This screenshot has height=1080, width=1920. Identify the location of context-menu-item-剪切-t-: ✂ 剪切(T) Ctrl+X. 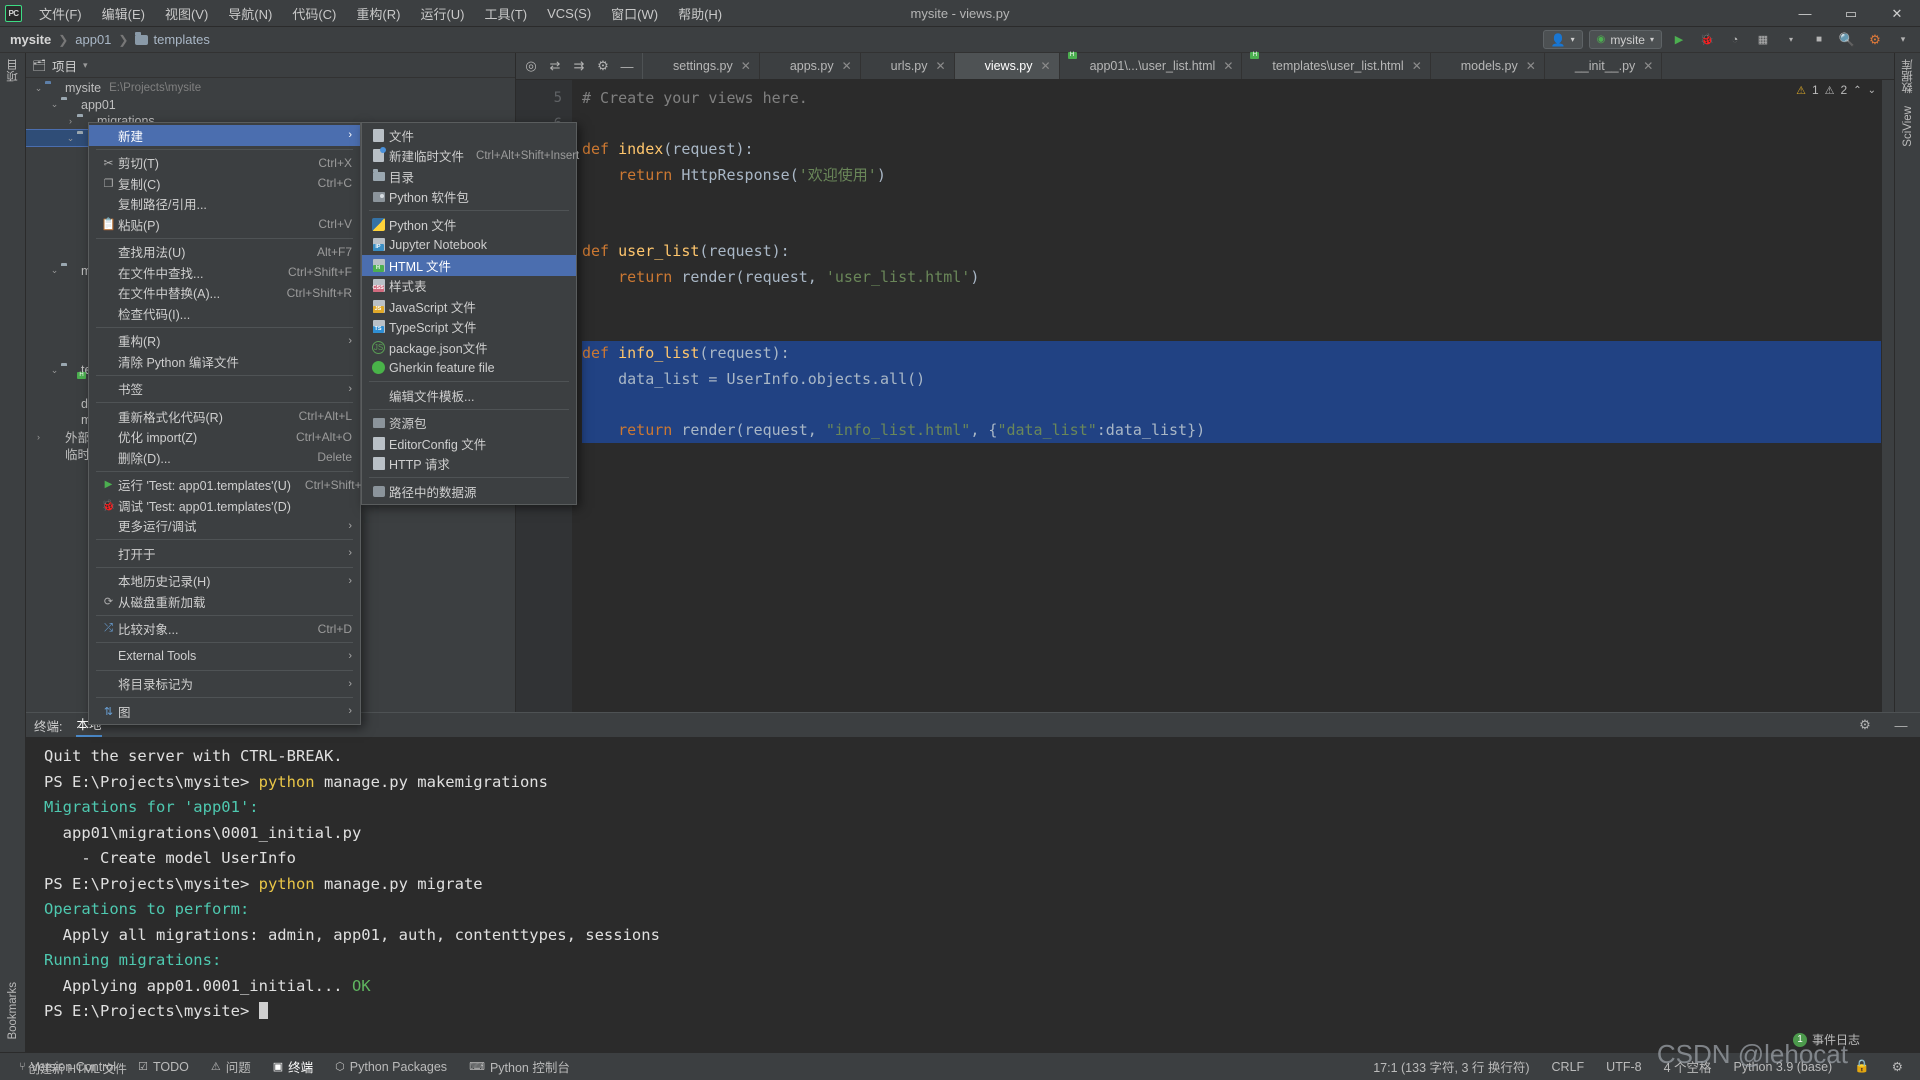
(224, 163).